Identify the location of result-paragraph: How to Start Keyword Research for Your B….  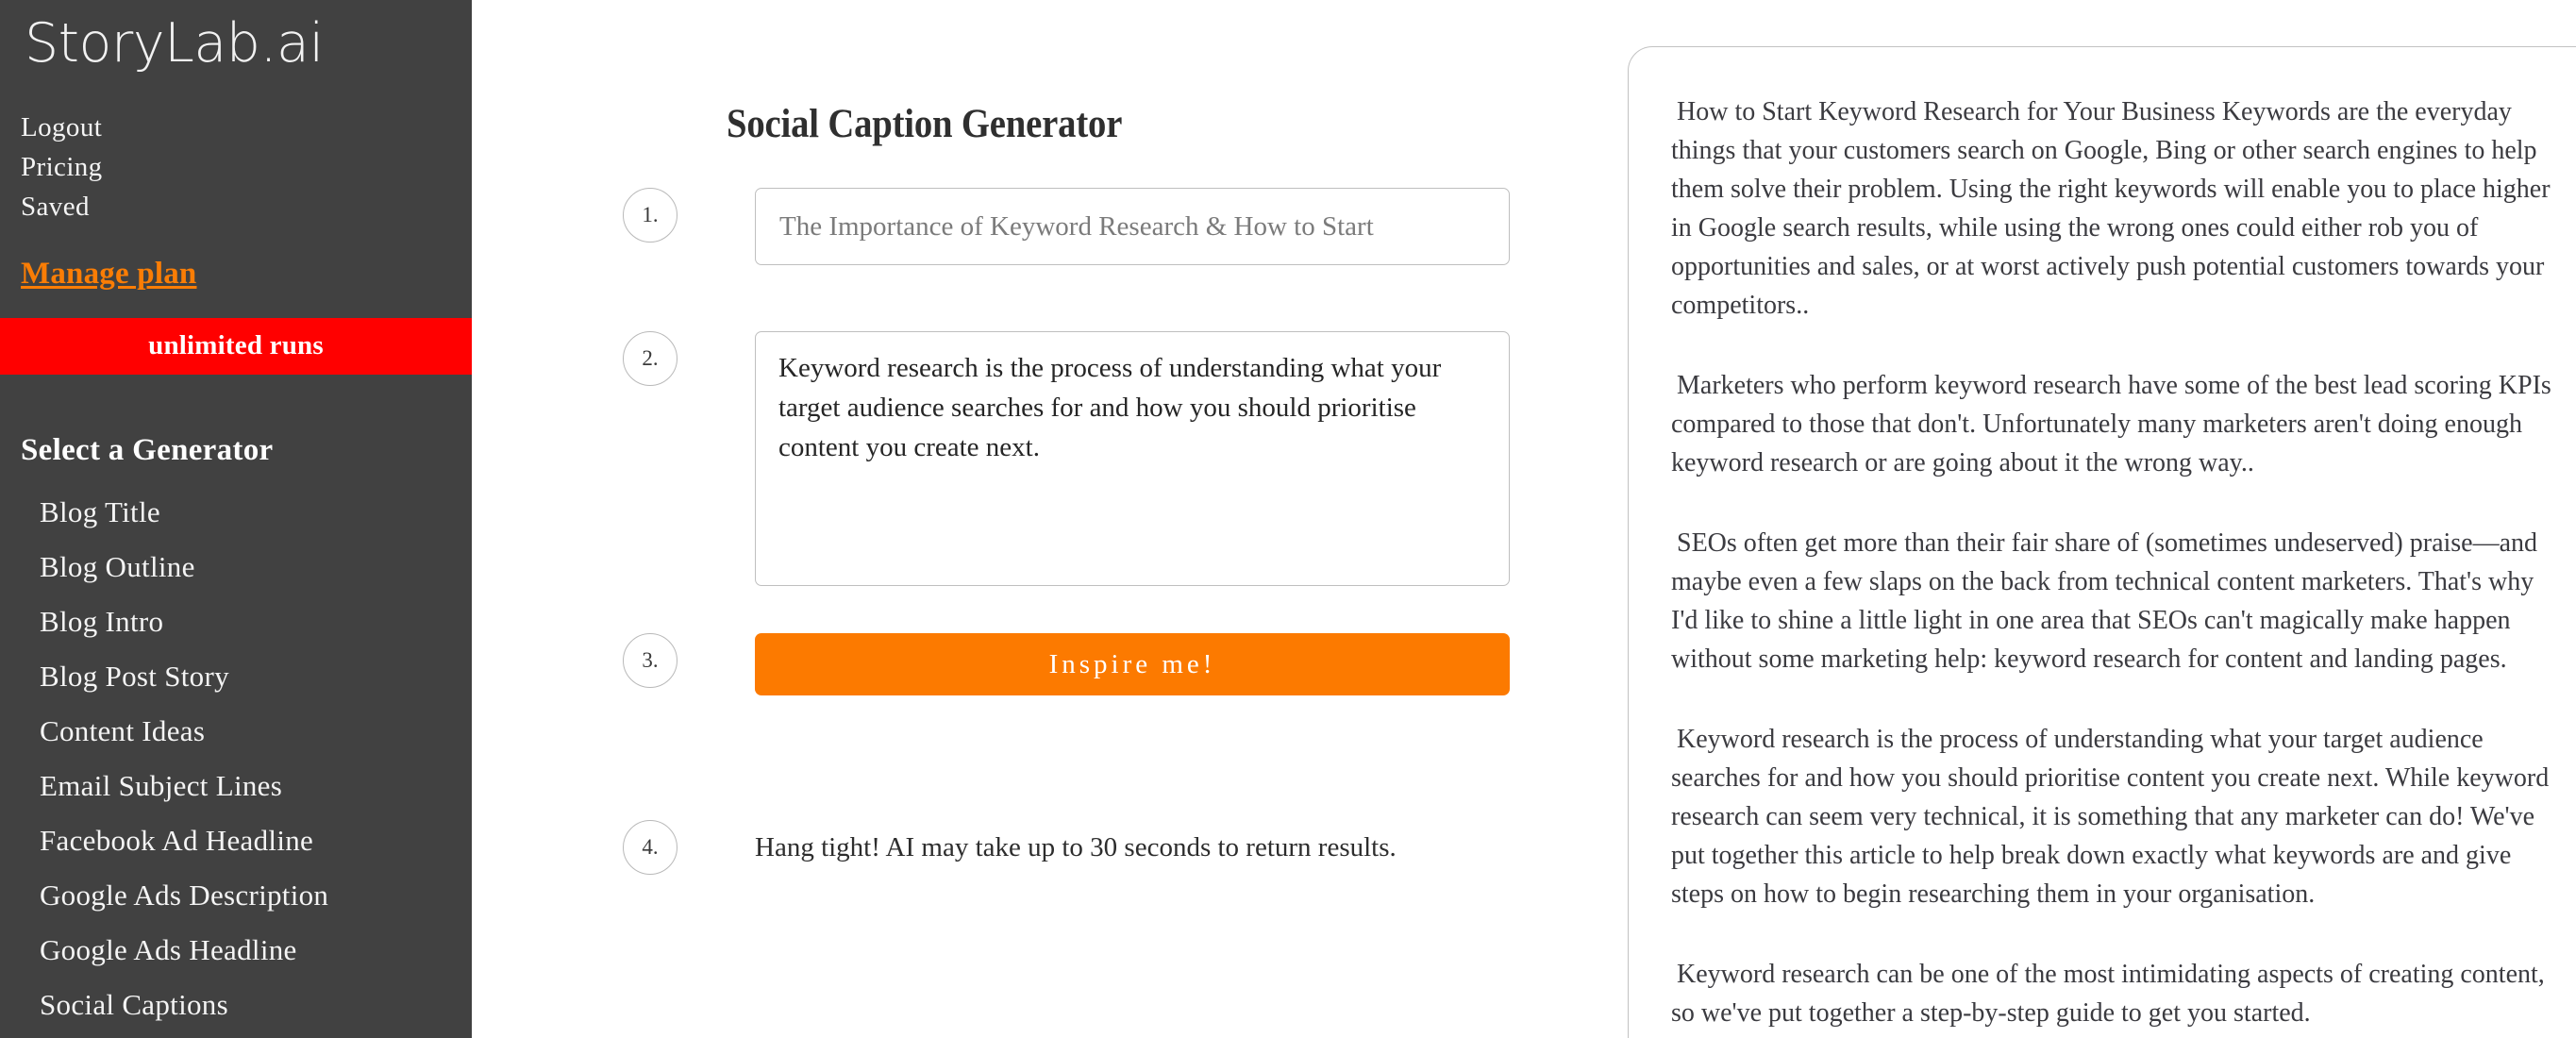
(2111, 209).